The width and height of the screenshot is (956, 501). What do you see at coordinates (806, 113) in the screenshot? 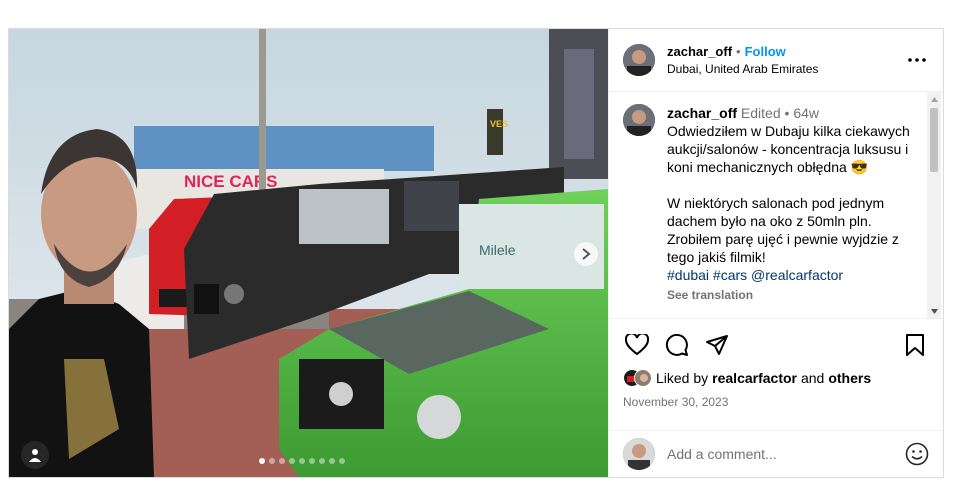
I see `post-age: 64w` at bounding box center [806, 113].